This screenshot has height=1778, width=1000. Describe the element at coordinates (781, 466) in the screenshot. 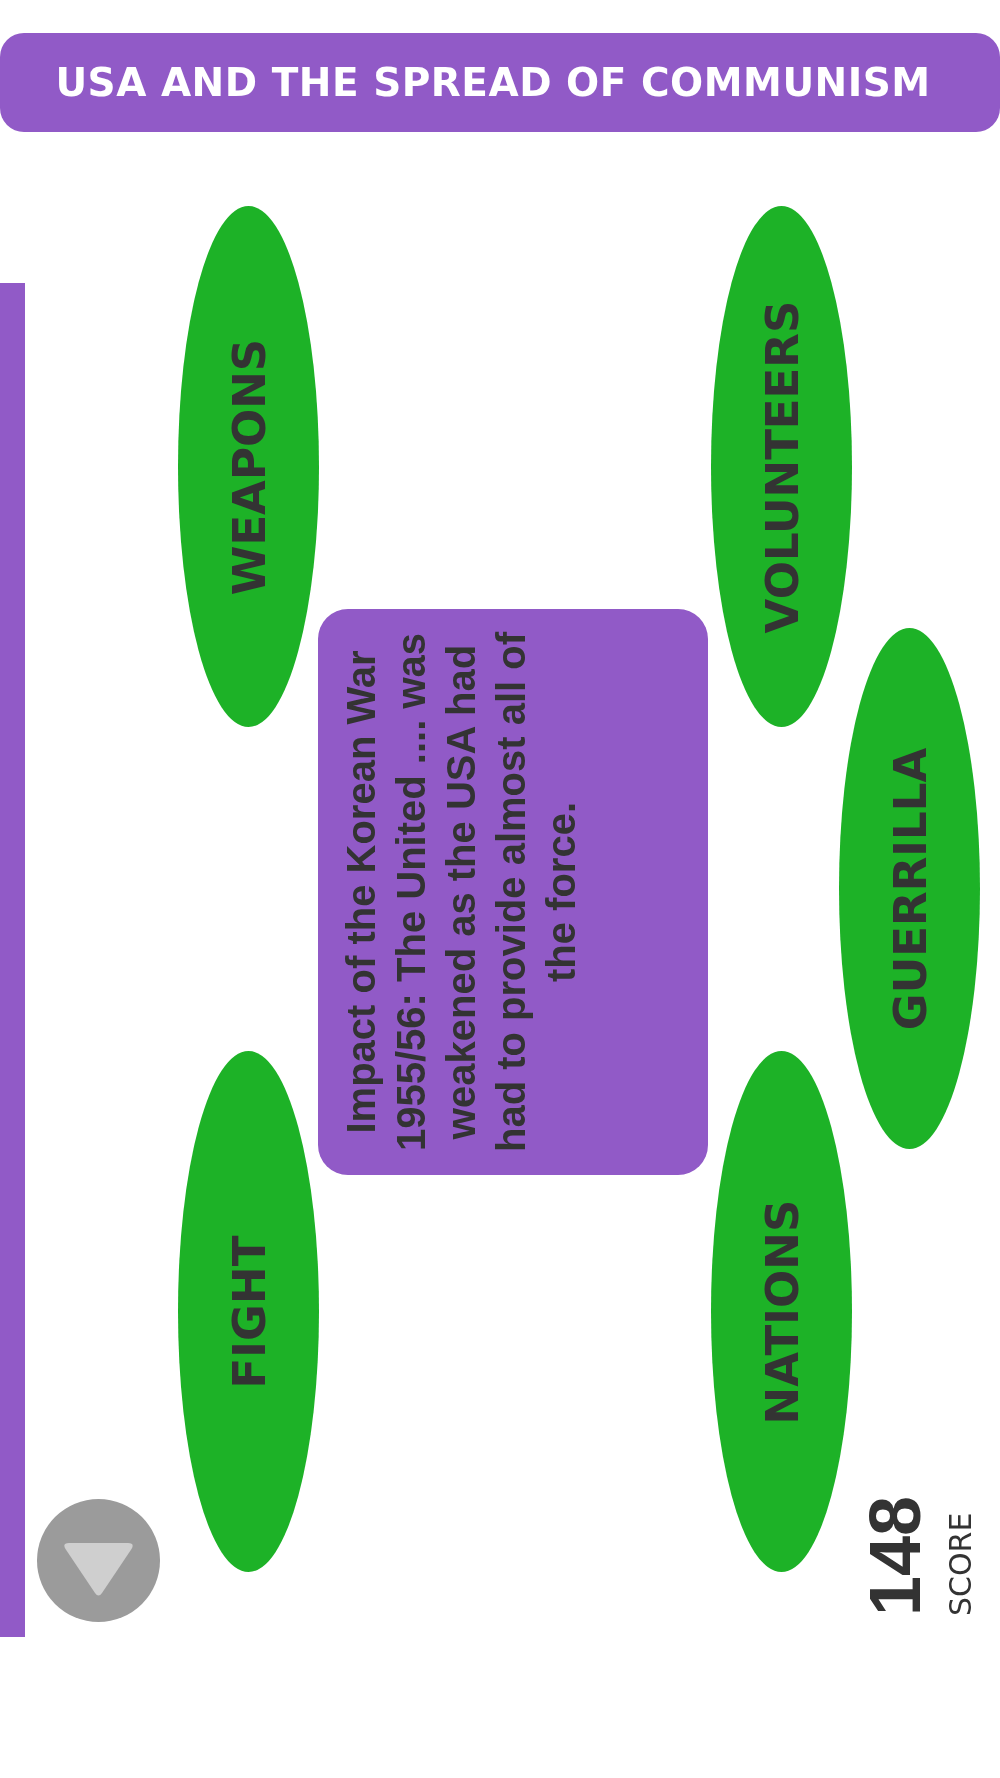

I see `answer-bubble: VOLUNTEERS` at that location.